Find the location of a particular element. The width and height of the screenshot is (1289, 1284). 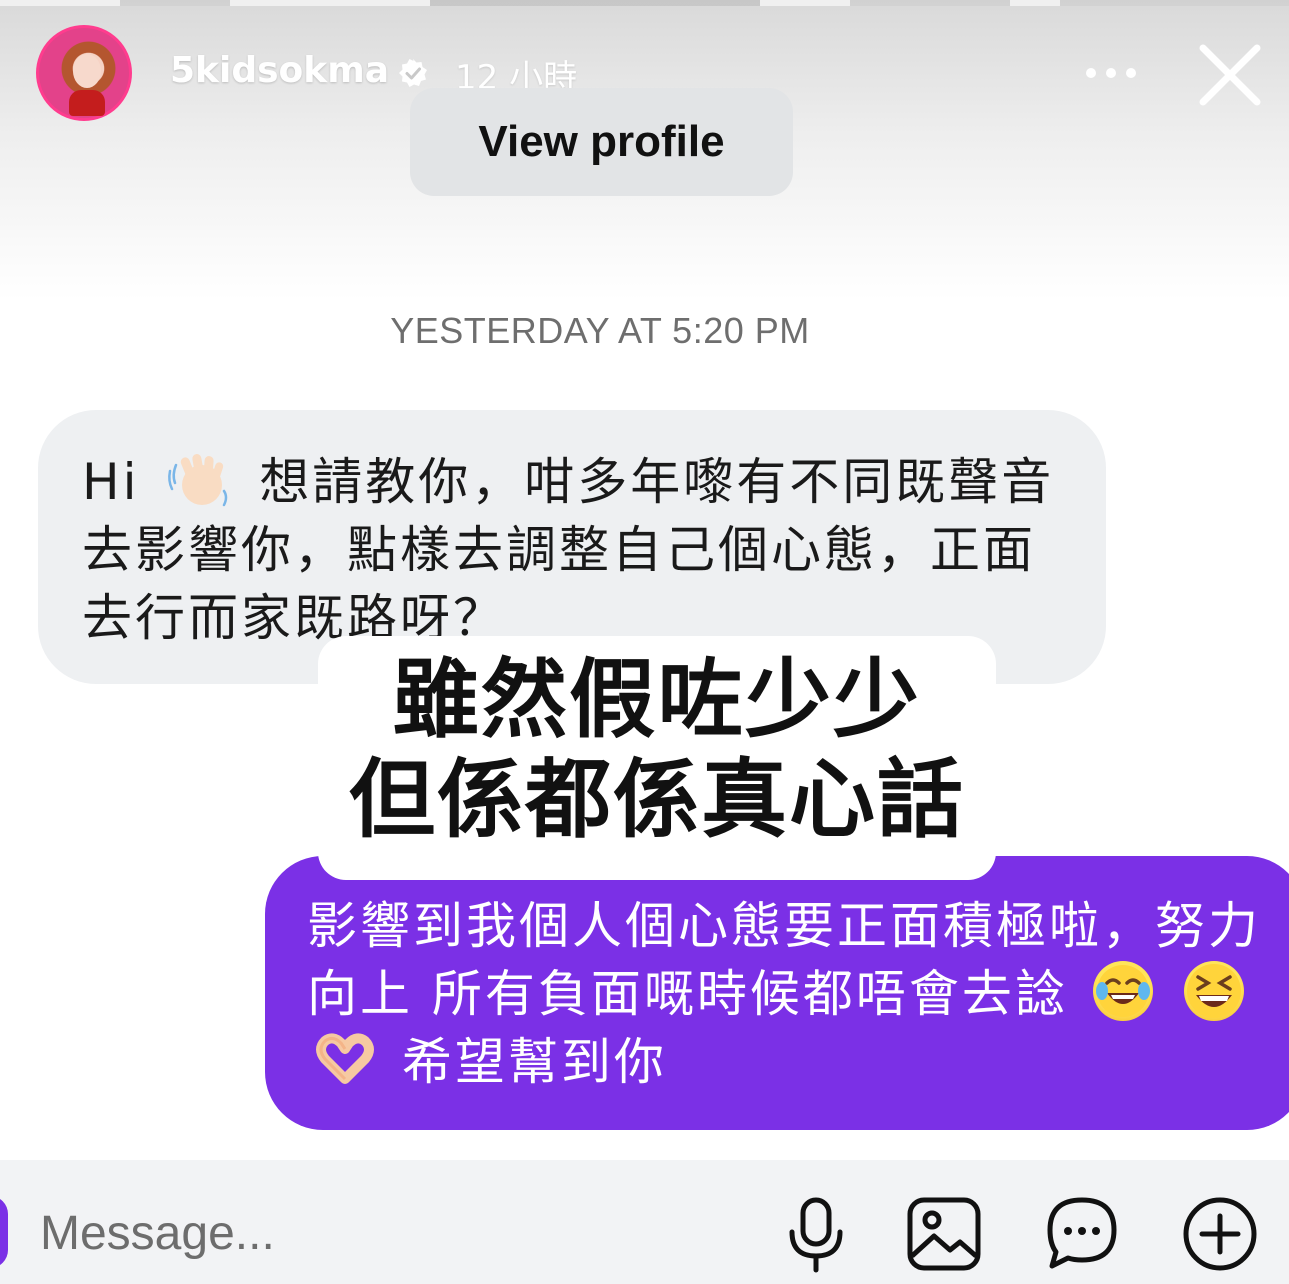

top-edge is located at coordinates (644, 3).